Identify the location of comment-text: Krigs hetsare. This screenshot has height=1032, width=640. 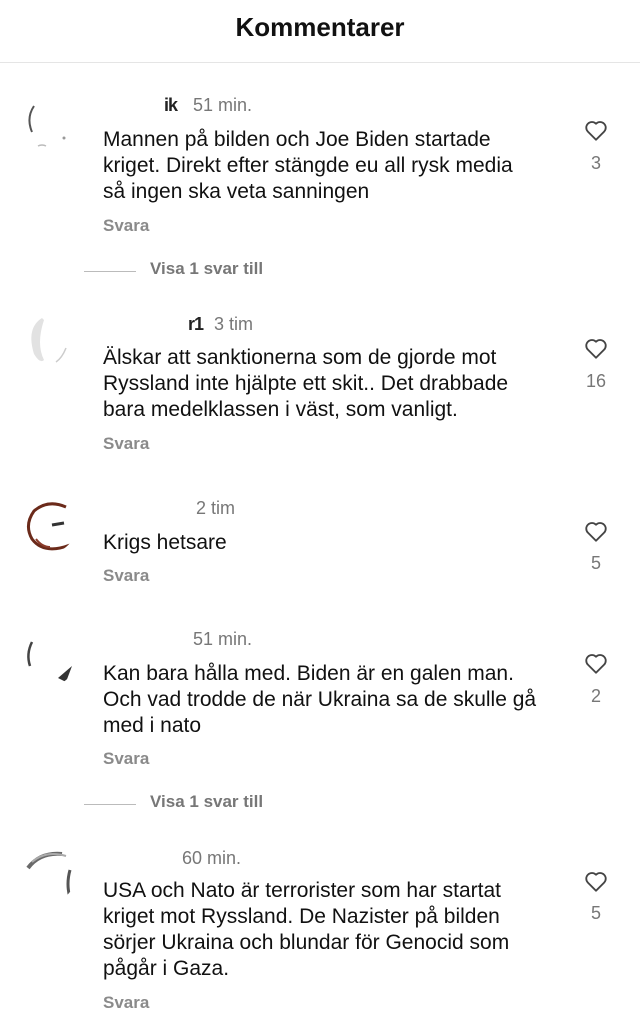
(165, 542).